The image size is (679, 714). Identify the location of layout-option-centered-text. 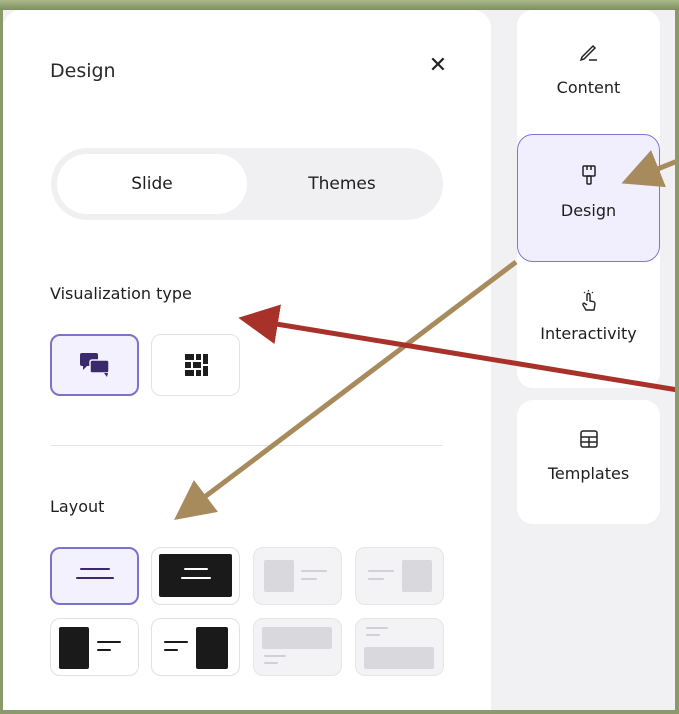
(94, 576).